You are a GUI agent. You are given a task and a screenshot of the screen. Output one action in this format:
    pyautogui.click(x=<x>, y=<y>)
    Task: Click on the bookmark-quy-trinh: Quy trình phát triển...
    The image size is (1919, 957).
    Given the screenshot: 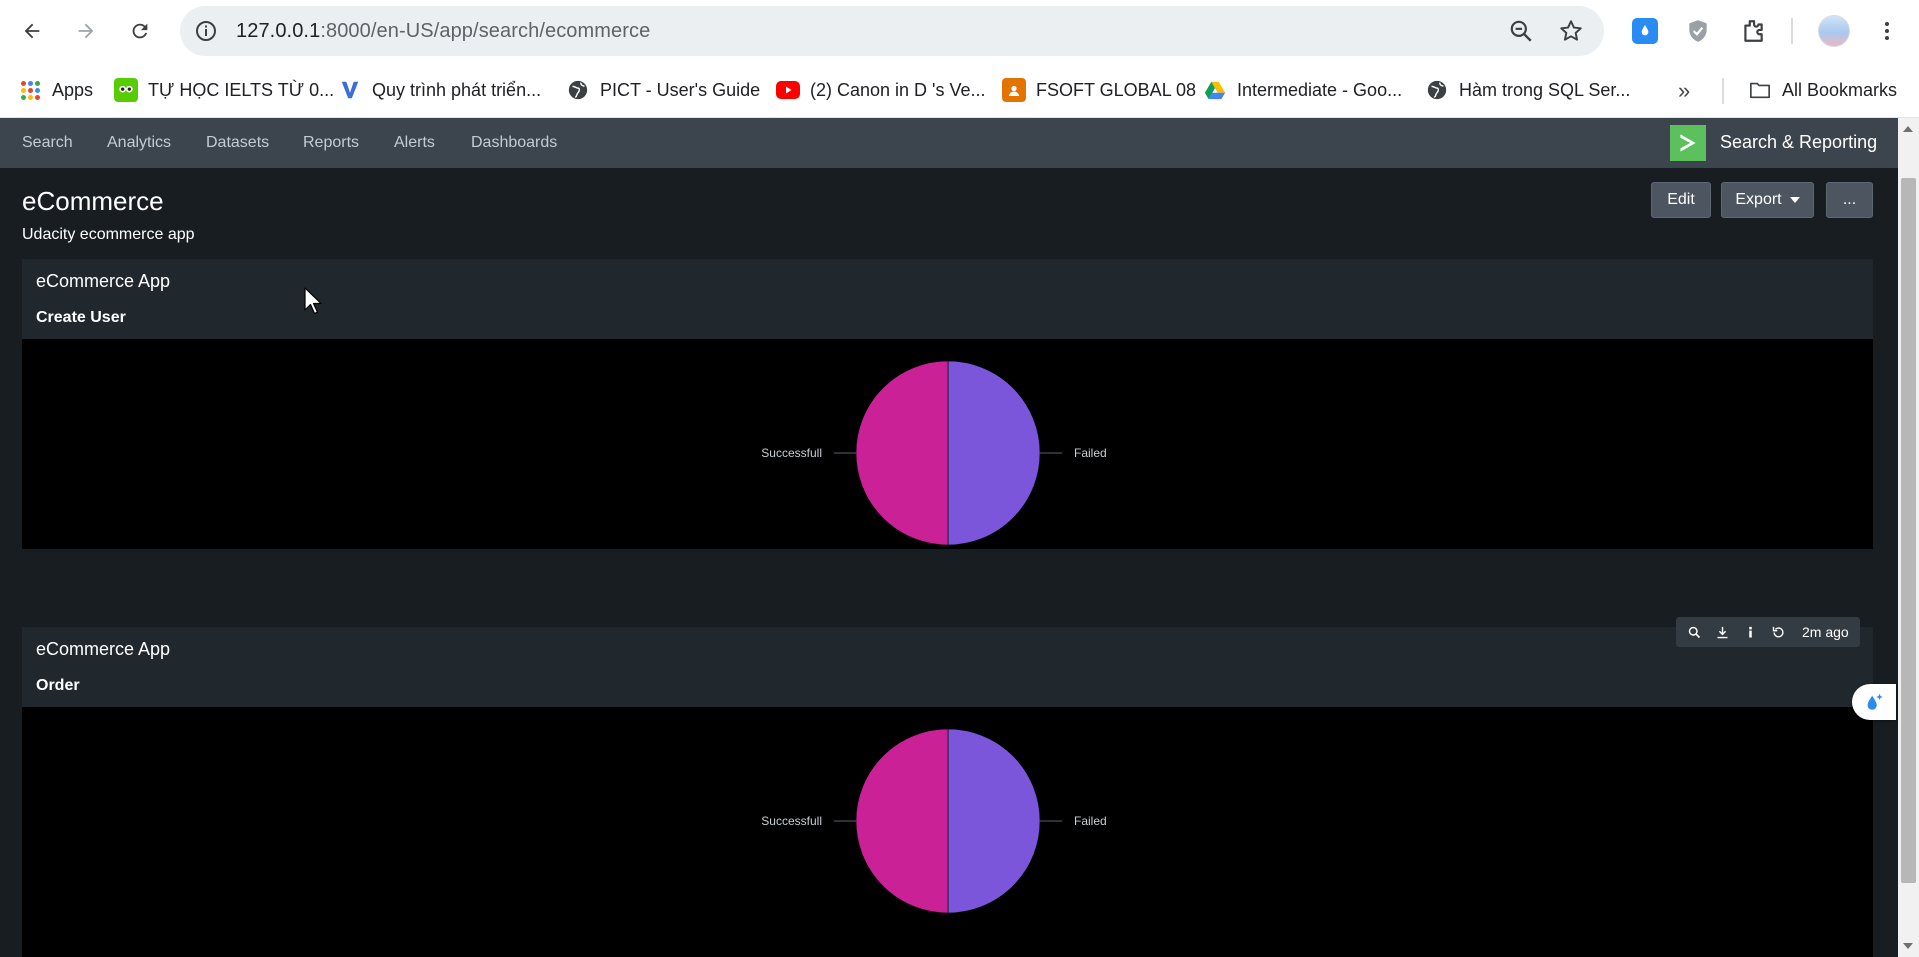 What is the action you would take?
    pyautogui.click(x=439, y=90)
    